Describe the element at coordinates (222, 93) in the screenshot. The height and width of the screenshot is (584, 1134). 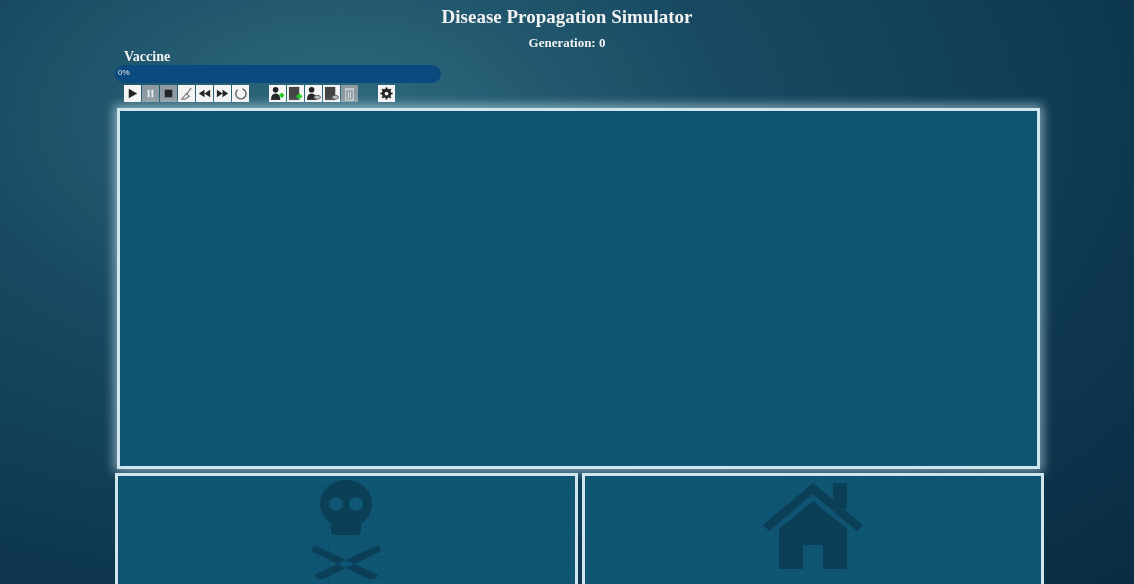
I see `forward-button` at that location.